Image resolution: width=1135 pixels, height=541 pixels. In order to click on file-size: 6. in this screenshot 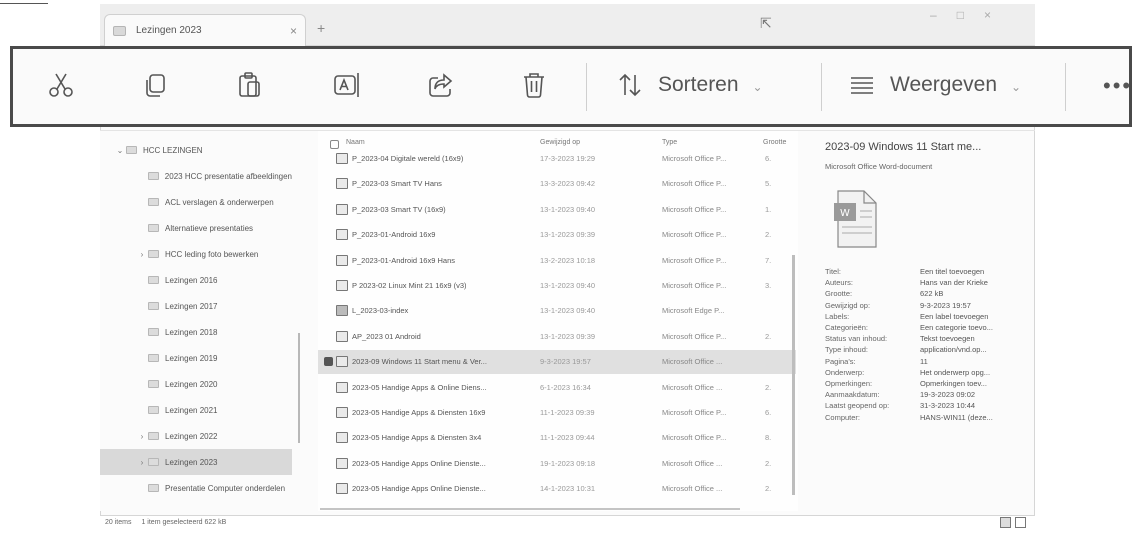, I will do `click(768, 412)`.